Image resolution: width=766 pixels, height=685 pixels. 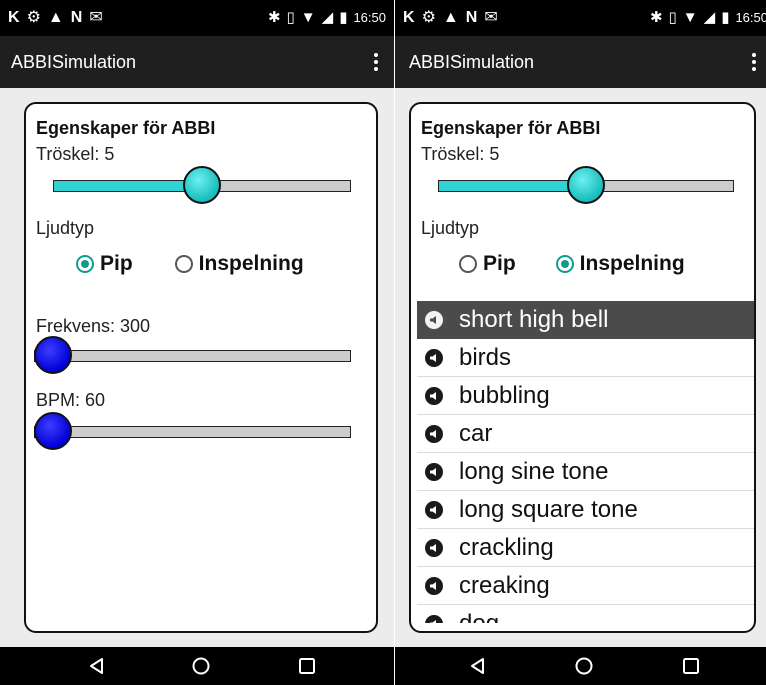 What do you see at coordinates (585, 434) in the screenshot?
I see `sound-list-item: car` at bounding box center [585, 434].